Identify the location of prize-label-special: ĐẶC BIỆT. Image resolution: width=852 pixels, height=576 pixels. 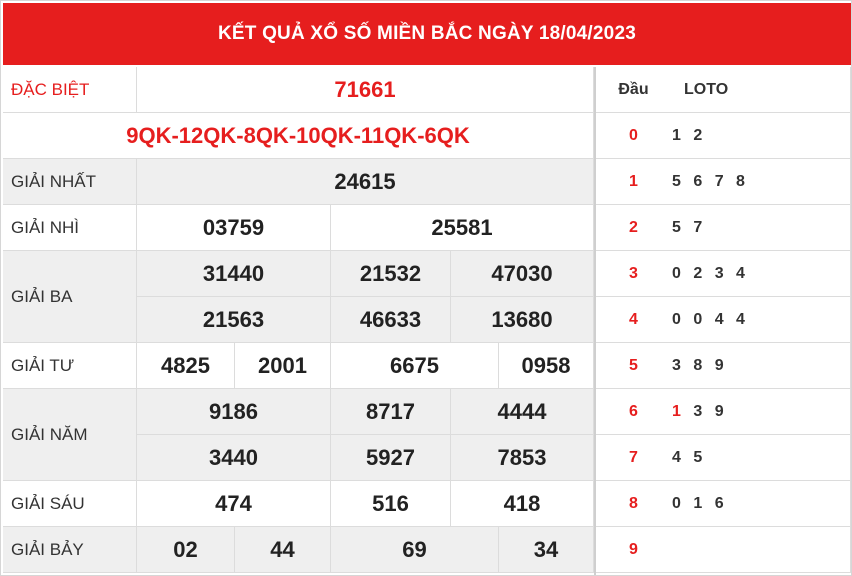
(70, 90).